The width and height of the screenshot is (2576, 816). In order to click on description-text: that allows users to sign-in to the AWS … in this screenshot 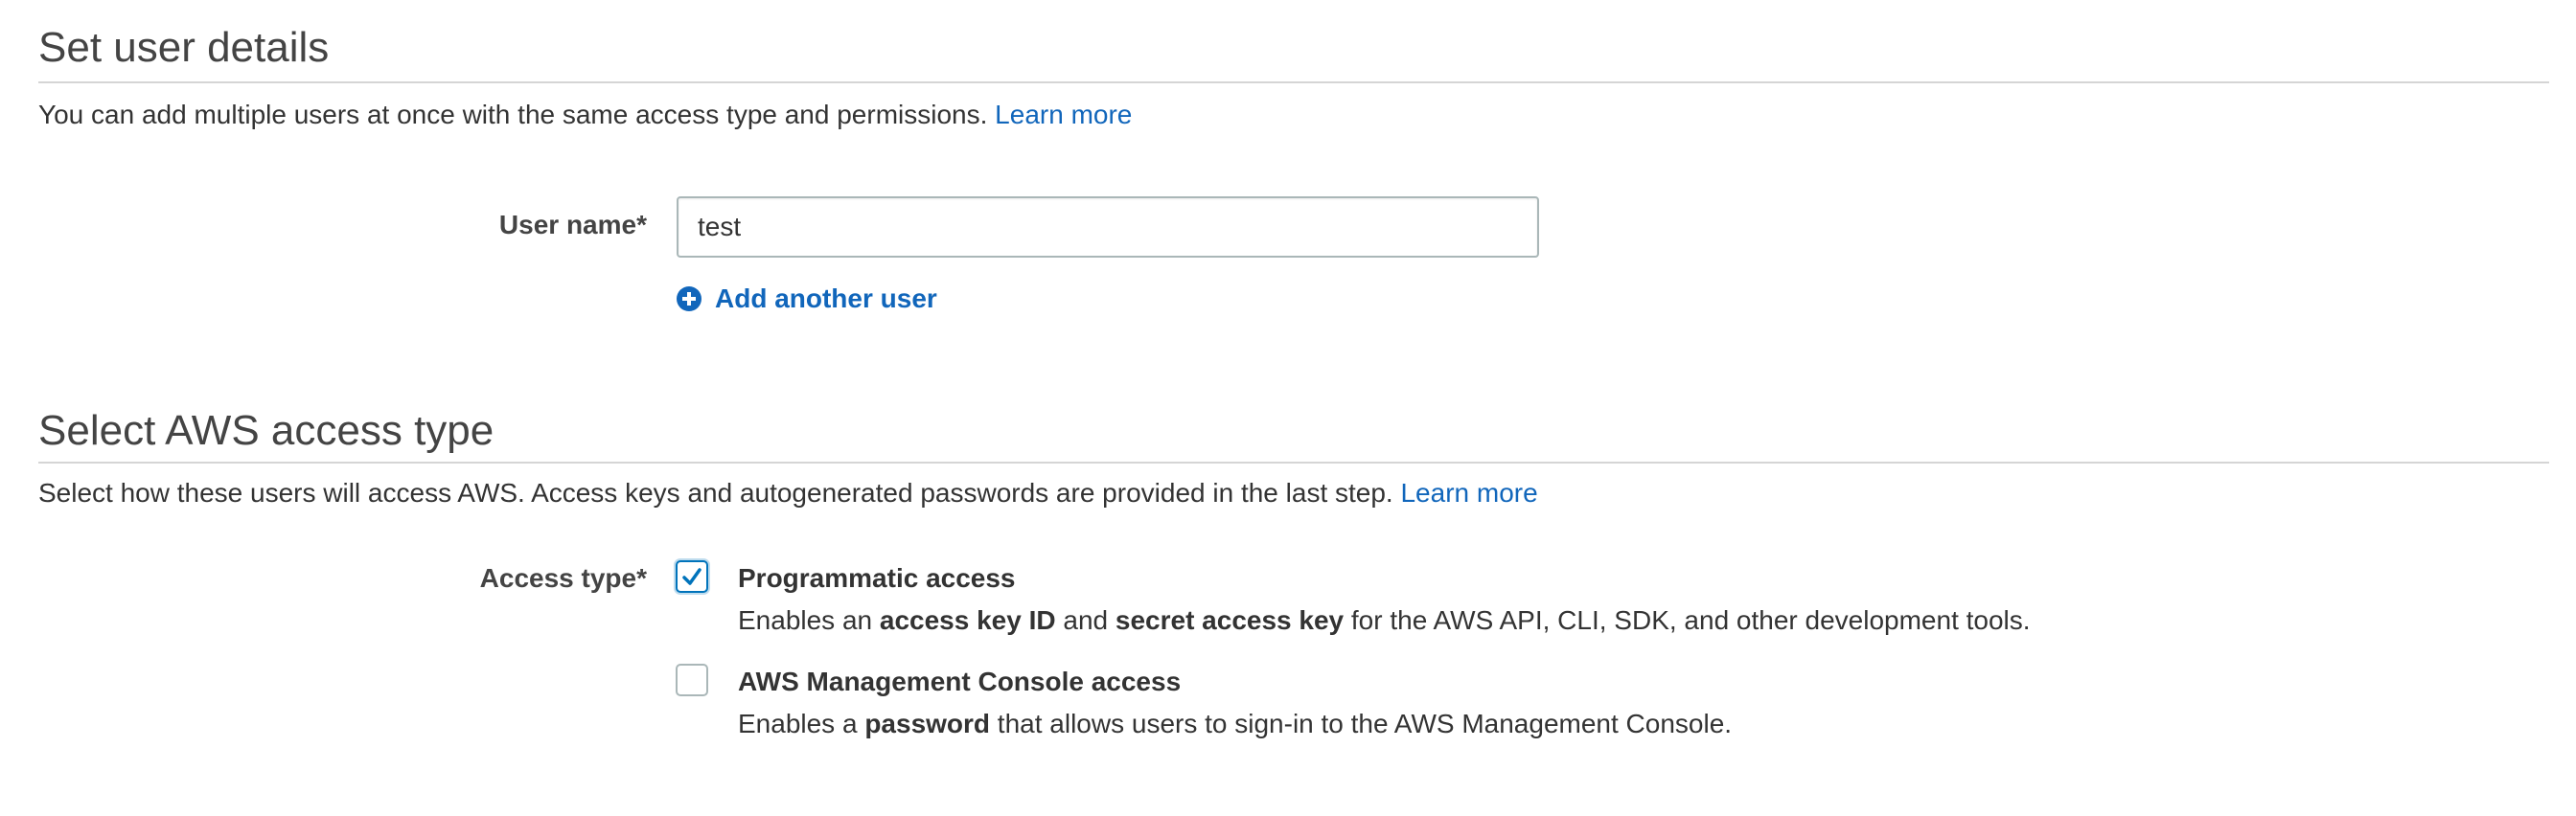, I will do `click(1361, 723)`.